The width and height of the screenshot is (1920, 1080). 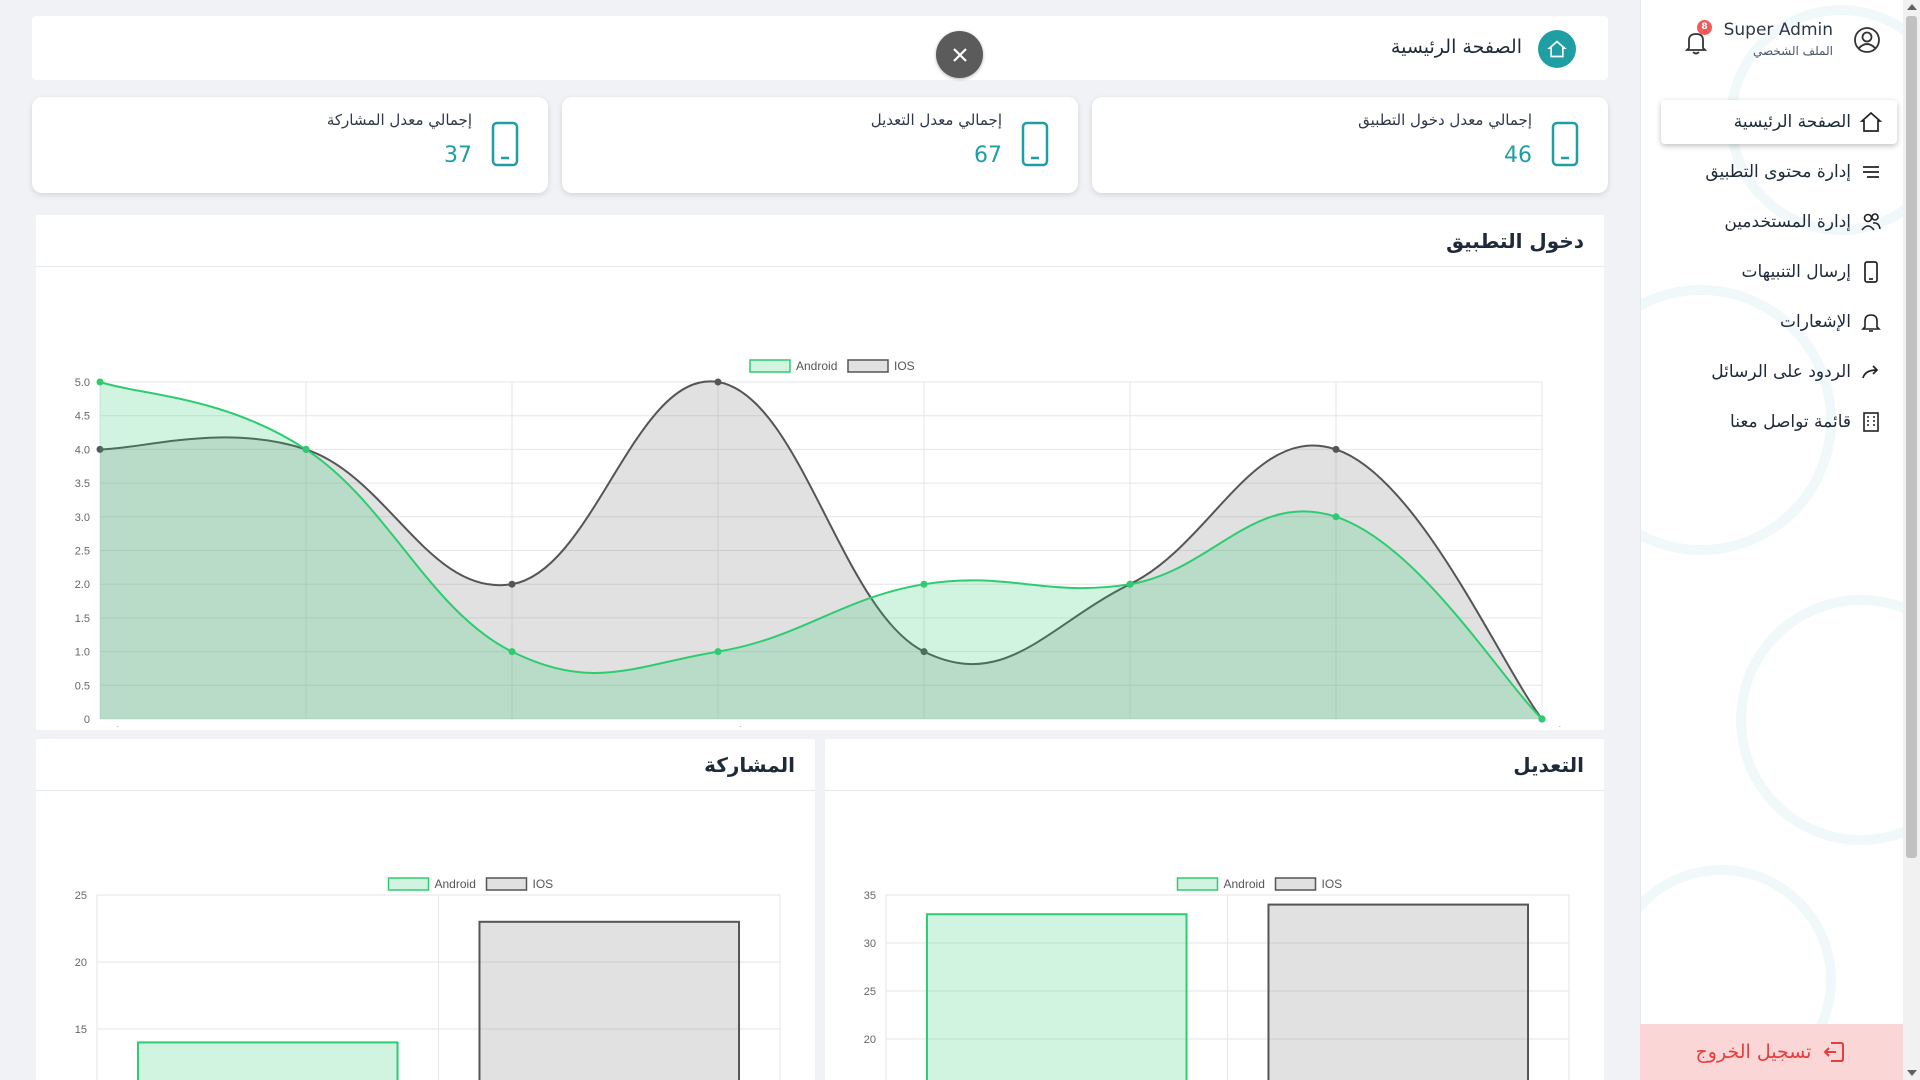 I want to click on sidebar-item-home: الصفحة الرئيسية, so click(x=1779, y=122).